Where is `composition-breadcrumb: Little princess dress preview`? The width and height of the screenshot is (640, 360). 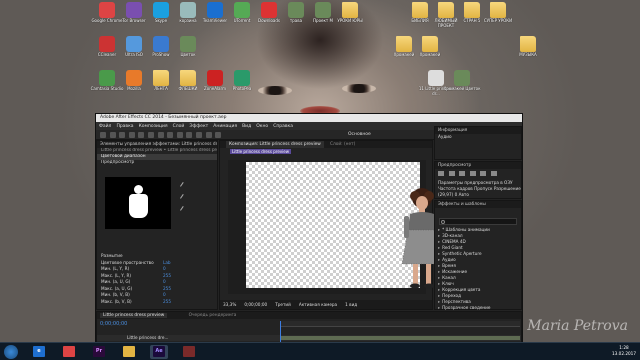
composition-breadcrumb: Little princess dress preview is located at coordinates (261, 151).